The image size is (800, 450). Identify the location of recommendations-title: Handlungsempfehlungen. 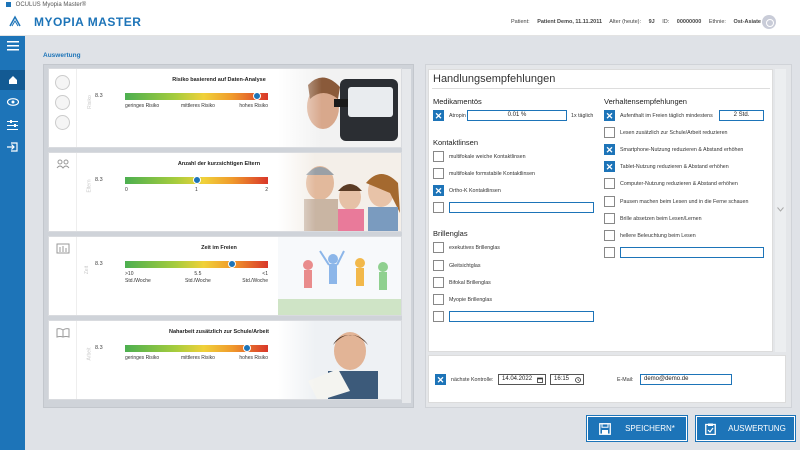
(494, 79).